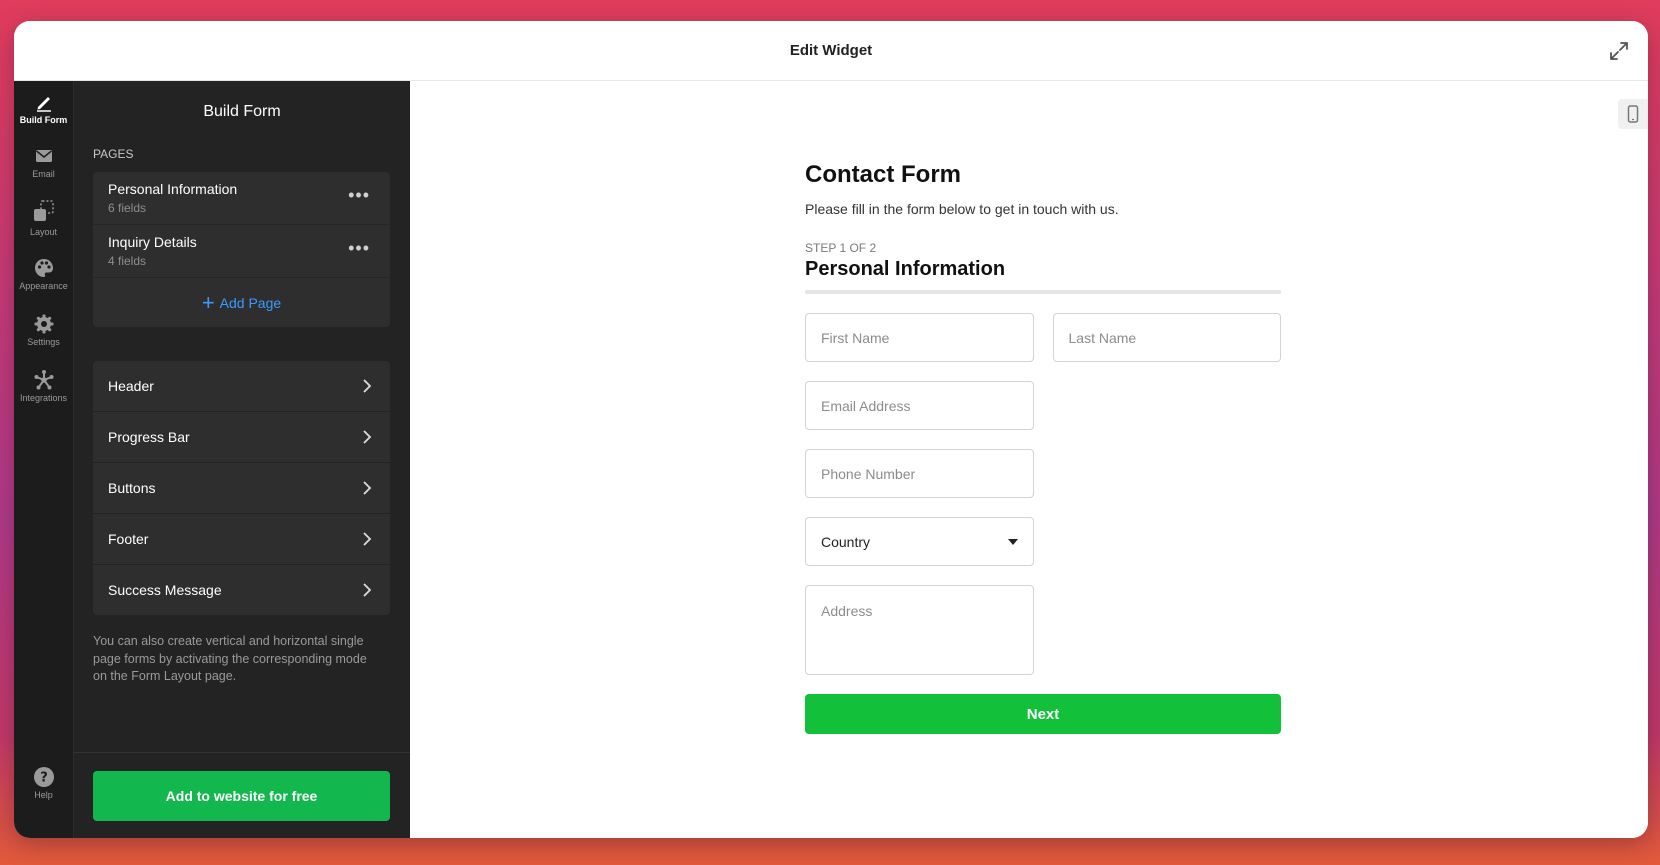 The height and width of the screenshot is (865, 1660). Describe the element at coordinates (43, 210) in the screenshot. I see `layout-icon` at that location.